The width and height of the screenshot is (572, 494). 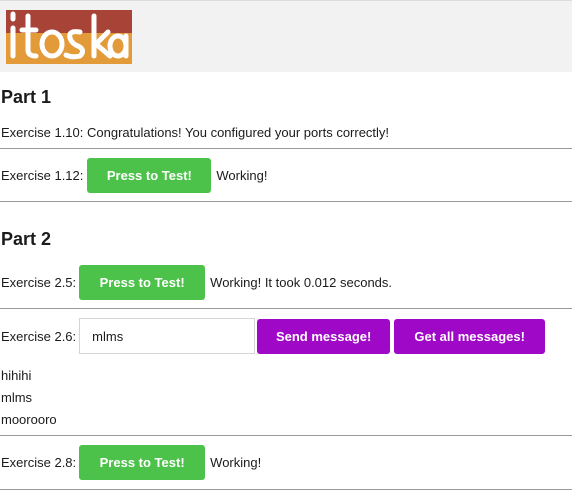 I want to click on exercise-2-6-label: Exercise 2.6:, so click(x=39, y=336).